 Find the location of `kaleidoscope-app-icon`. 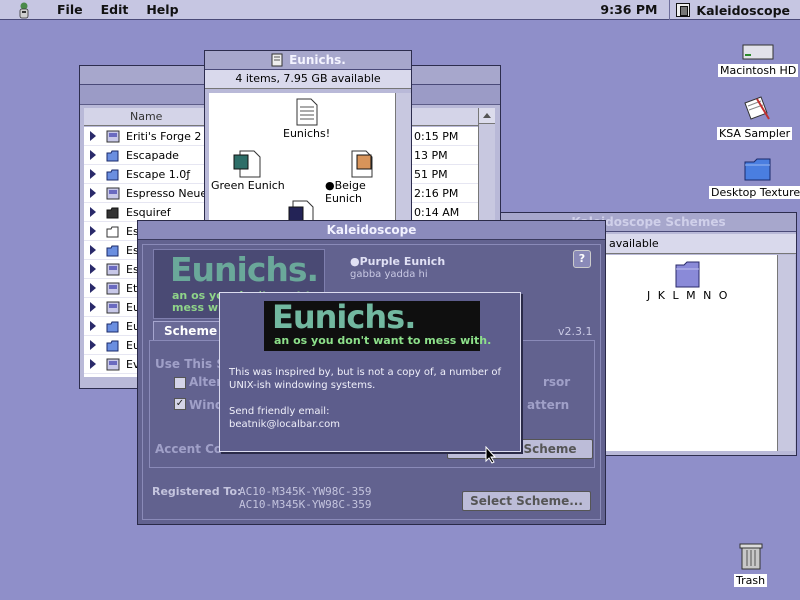

kaleidoscope-app-icon is located at coordinates (683, 10).